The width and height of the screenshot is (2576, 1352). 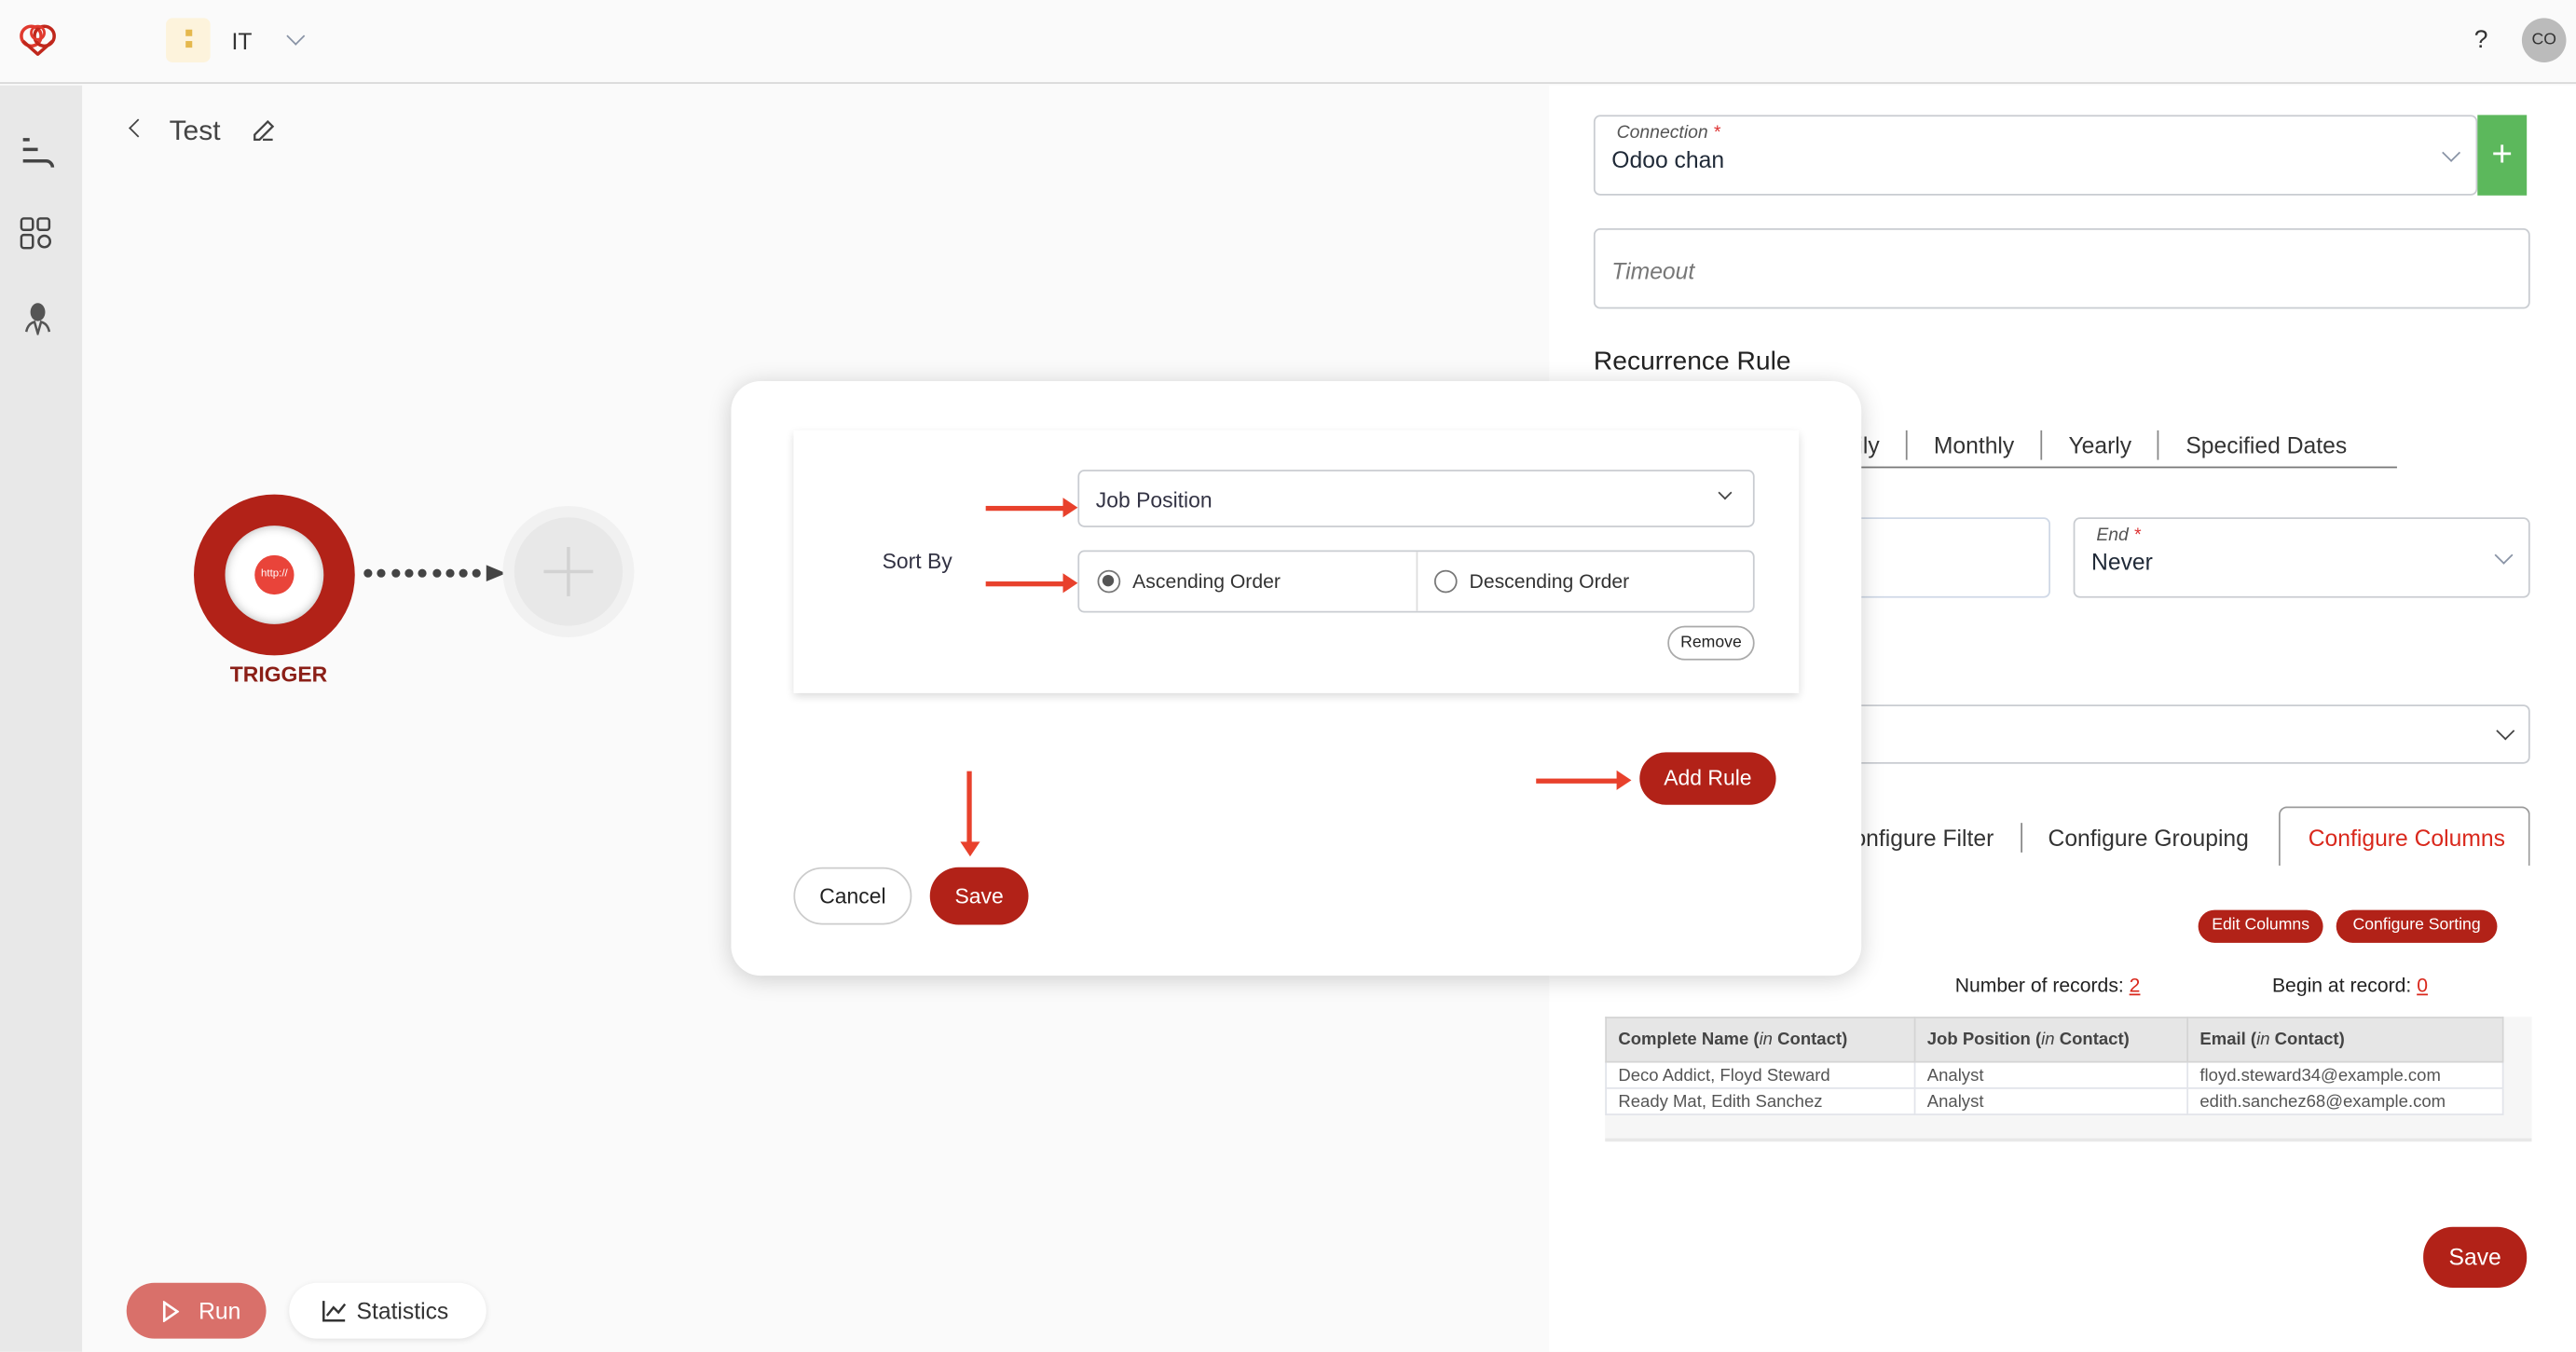 What do you see at coordinates (2162, 734) in the screenshot?
I see `dropdown-select` at bounding box center [2162, 734].